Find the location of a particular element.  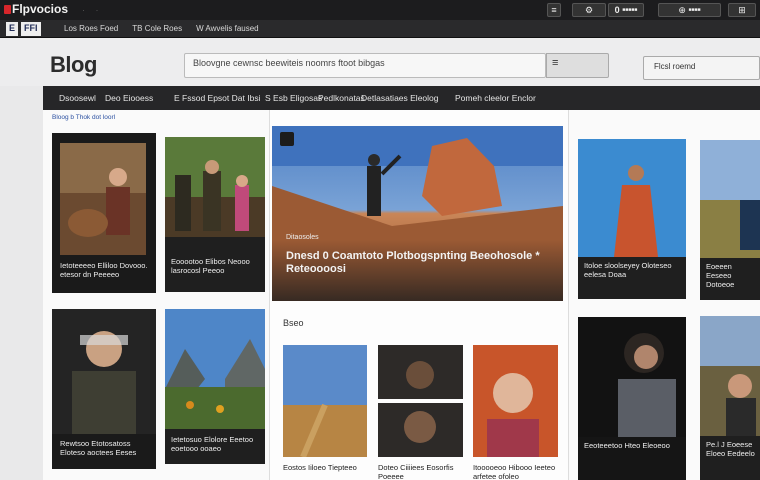

top-bar: Flpvocios · · ≡ ⚙ 0 ■■■■■ ⊕ ■■■■ ⊞ is located at coordinates (380, 10).